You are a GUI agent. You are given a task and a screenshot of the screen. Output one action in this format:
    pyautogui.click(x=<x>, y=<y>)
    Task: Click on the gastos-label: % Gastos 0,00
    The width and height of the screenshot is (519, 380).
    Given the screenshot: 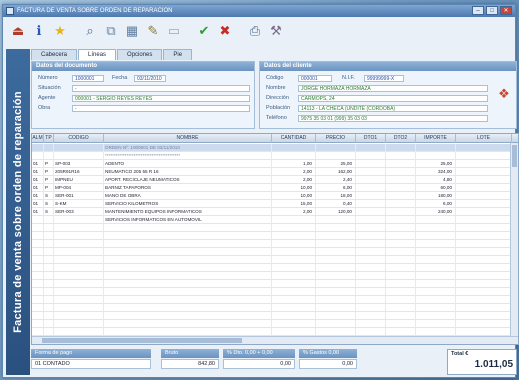 What is the action you would take?
    pyautogui.click(x=328, y=353)
    